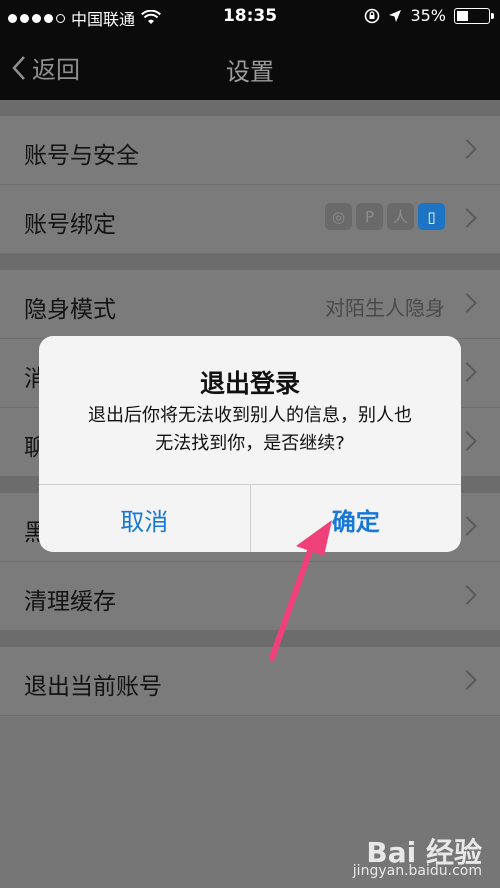 This screenshot has width=500, height=888. I want to click on watermark-brand: Bai 经验, so click(424, 852).